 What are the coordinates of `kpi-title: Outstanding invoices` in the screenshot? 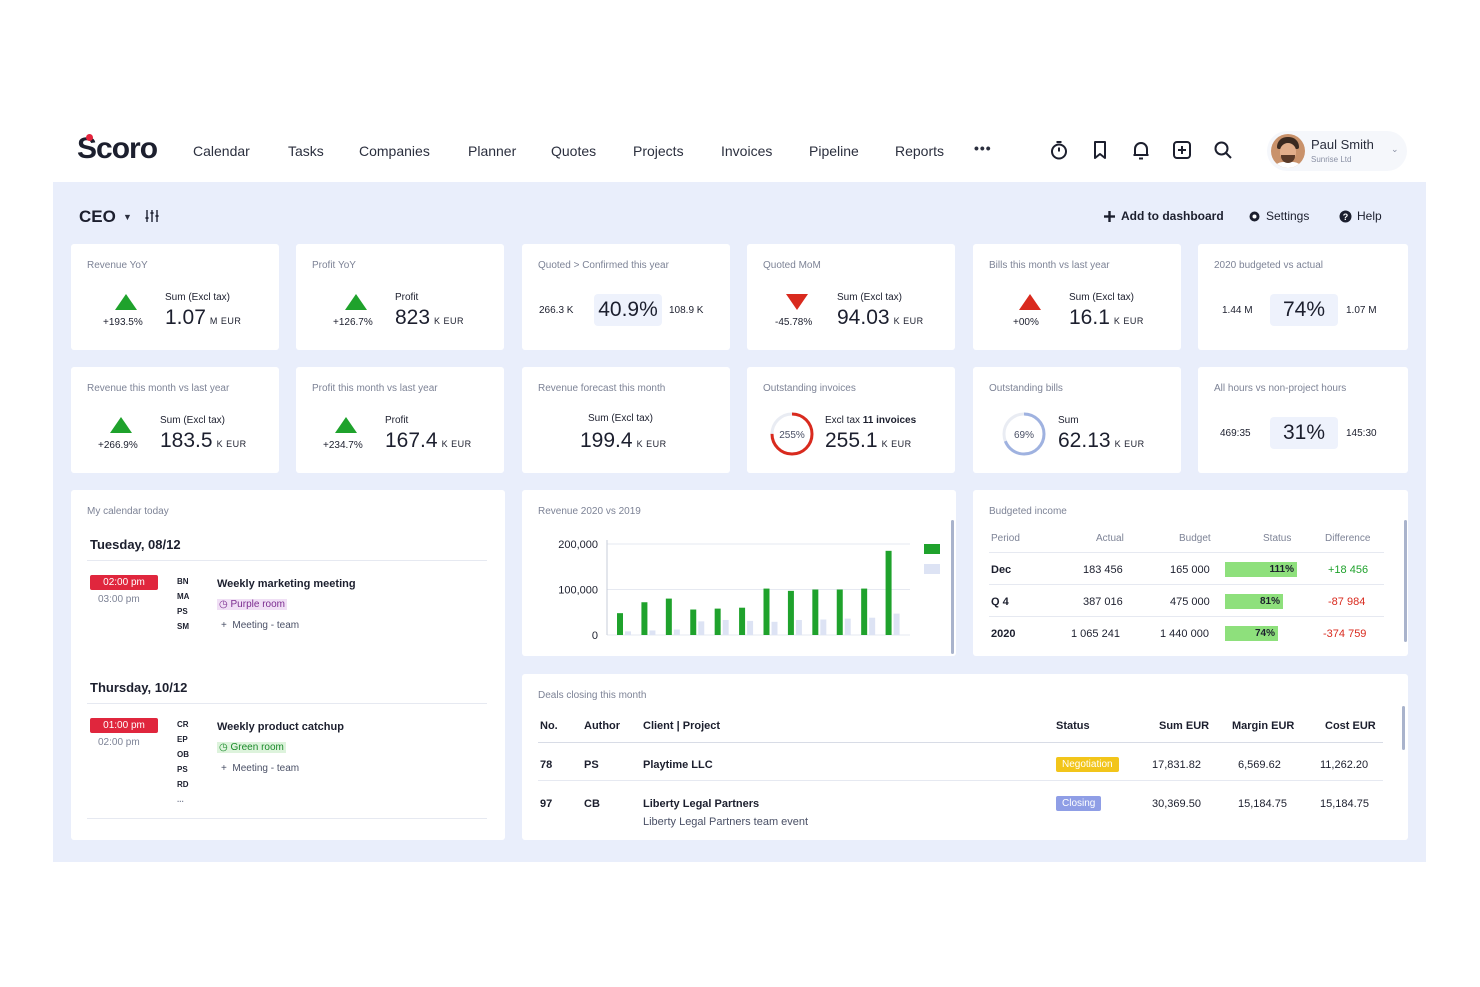 It's located at (809, 388).